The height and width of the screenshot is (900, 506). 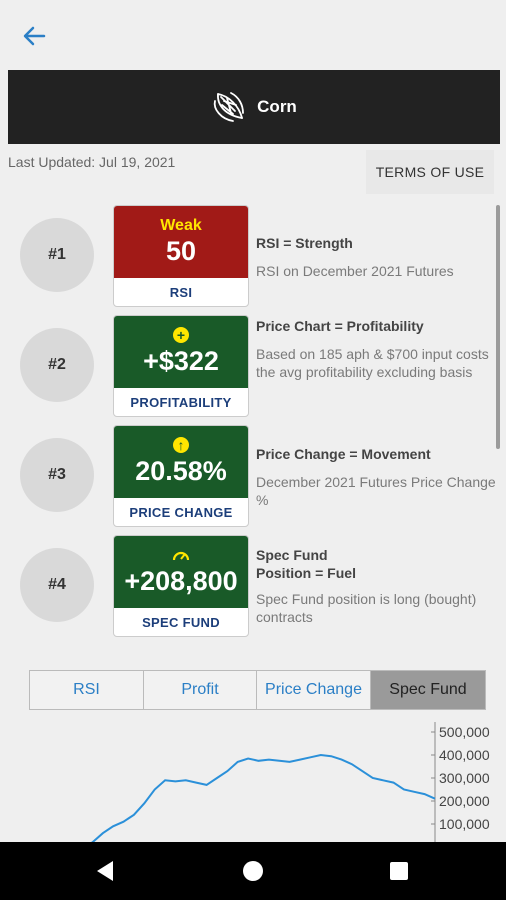 I want to click on chart-series-line, so click(x=263, y=797).